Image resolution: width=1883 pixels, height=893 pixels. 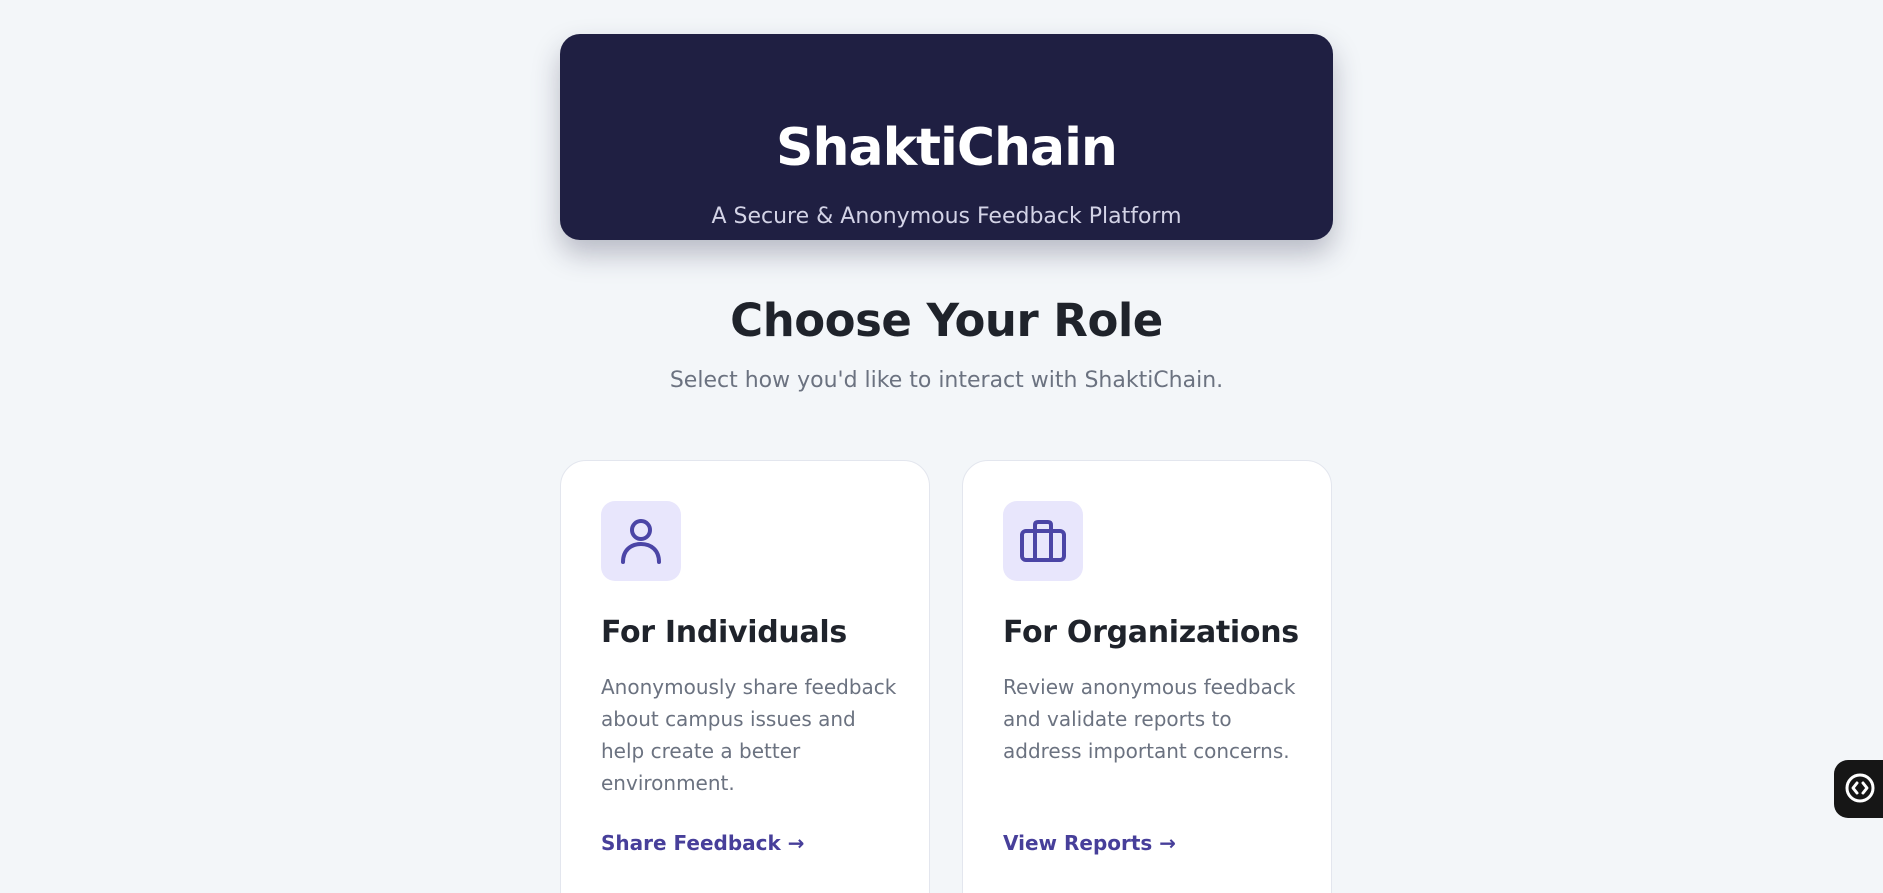 What do you see at coordinates (947, 148) in the screenshot?
I see `app-title: ShaktiChain` at bounding box center [947, 148].